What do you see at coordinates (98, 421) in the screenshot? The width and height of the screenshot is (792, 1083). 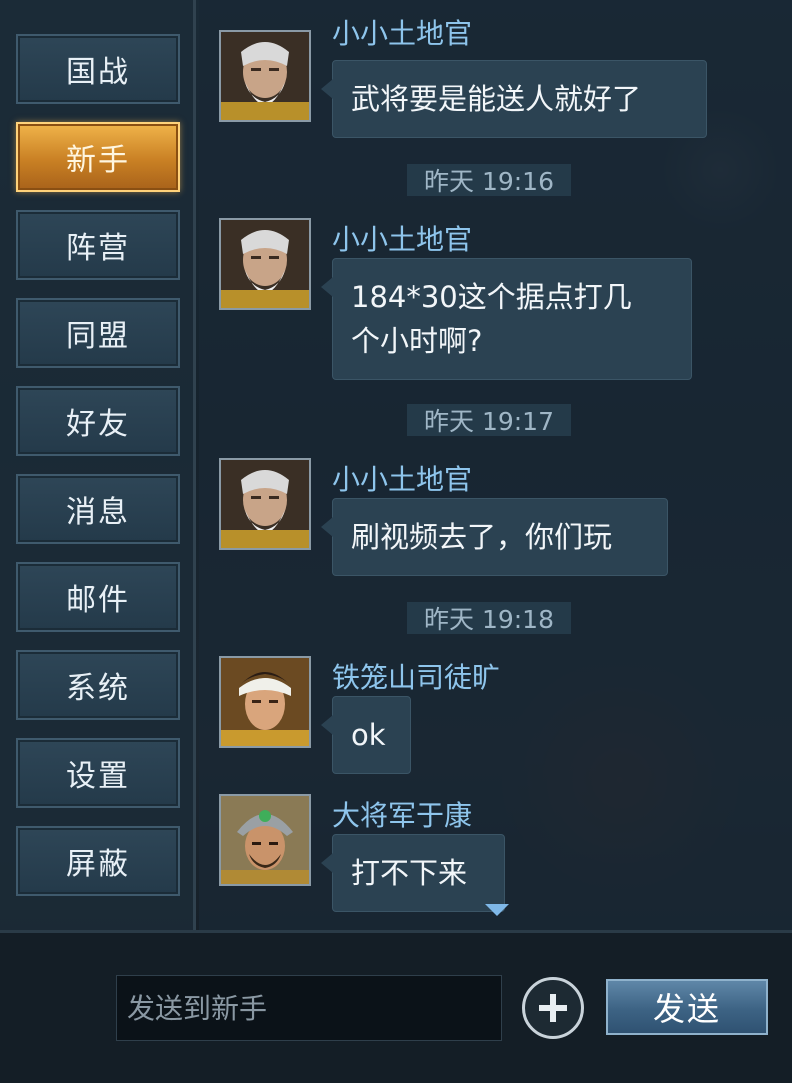 I see `channel-tab-friends: 好友` at bounding box center [98, 421].